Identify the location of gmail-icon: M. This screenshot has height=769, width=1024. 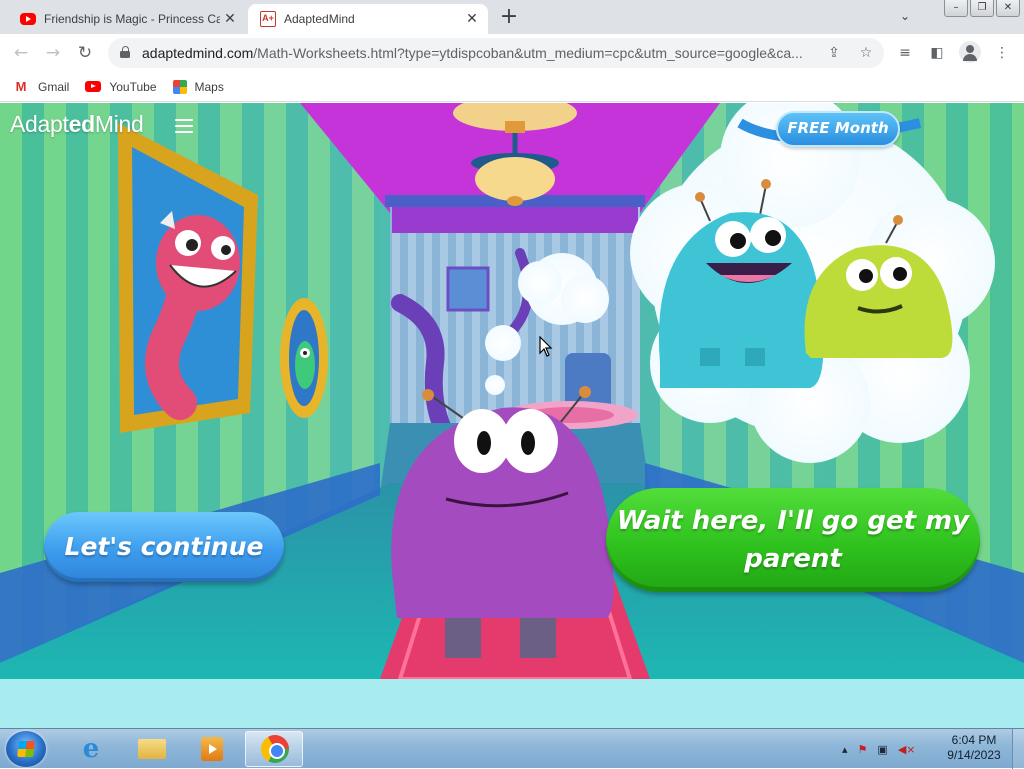
(21, 86).